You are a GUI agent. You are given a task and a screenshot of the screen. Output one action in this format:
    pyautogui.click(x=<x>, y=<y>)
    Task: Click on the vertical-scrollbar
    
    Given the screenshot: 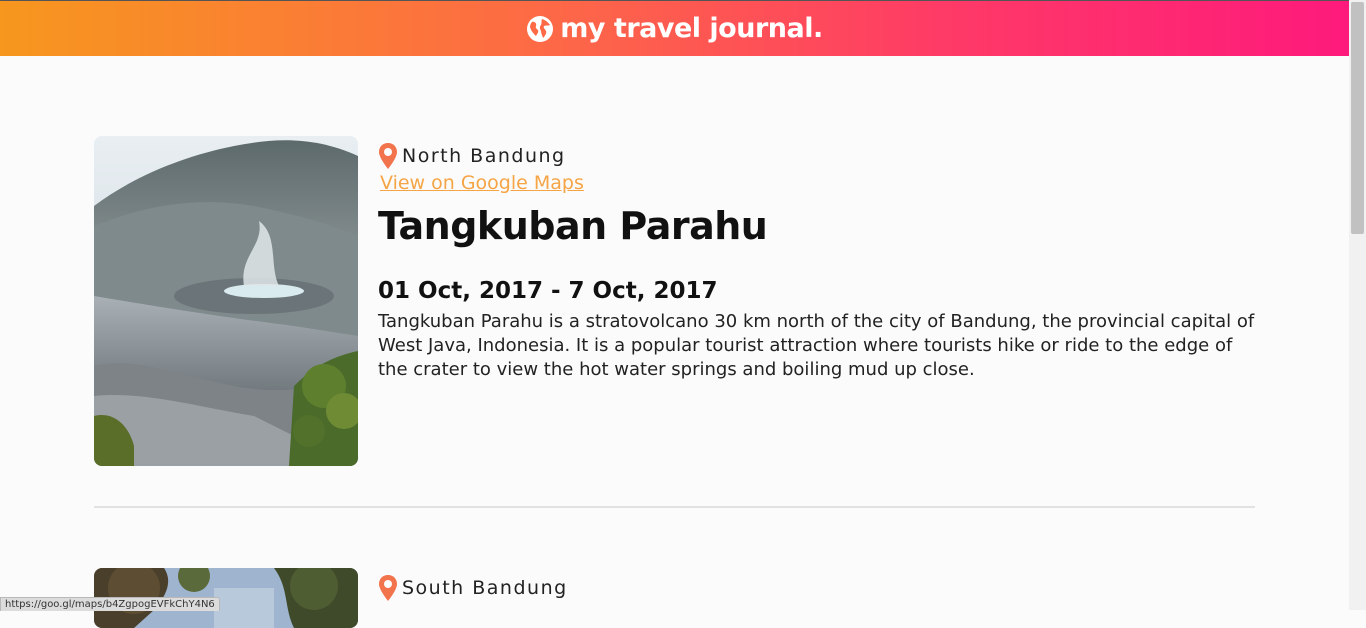 What is the action you would take?
    pyautogui.click(x=1357, y=305)
    